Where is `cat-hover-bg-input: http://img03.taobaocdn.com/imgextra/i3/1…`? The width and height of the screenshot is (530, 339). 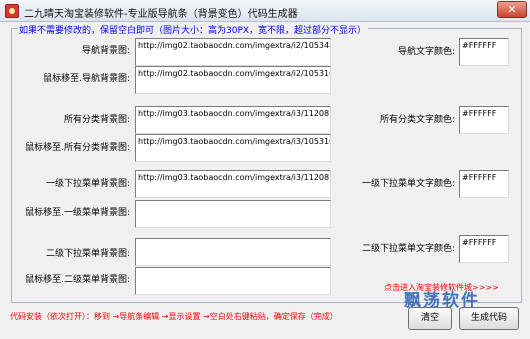
cat-hover-bg-input: http://img03.taobaocdn.com/imgextra/i3/1… is located at coordinates (233, 148).